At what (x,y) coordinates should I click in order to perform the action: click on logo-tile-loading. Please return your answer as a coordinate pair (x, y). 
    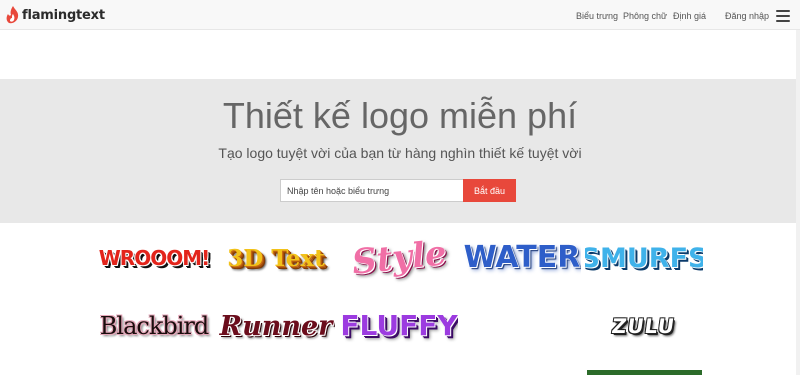
    Looking at the image, I should click on (522, 326).